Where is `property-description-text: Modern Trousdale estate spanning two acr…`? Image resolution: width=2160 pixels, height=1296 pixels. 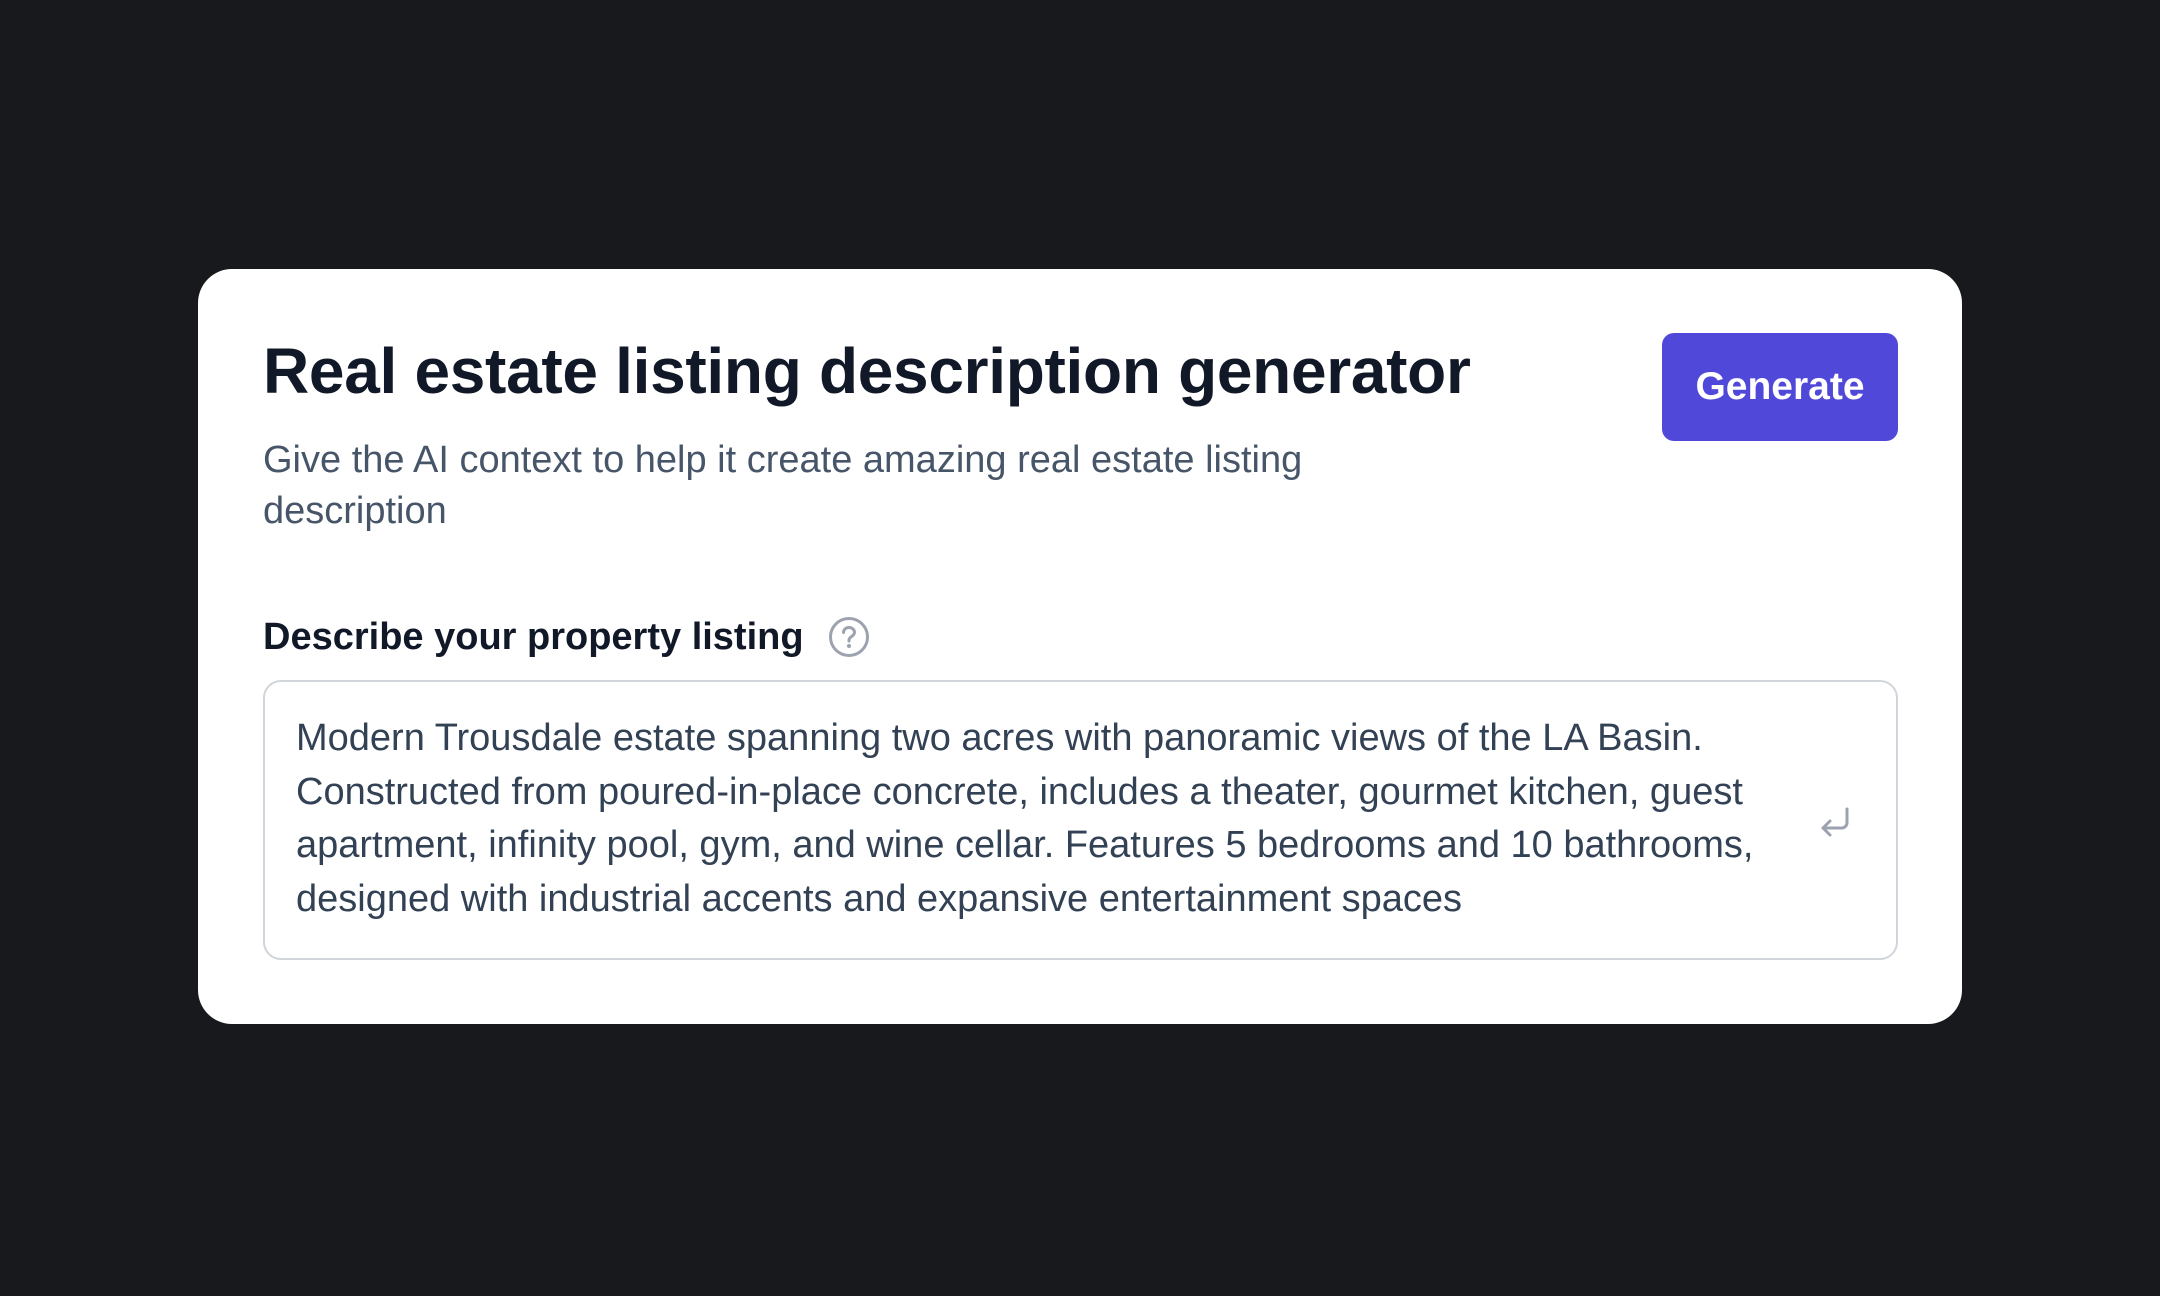
property-description-text: Modern Trousdale estate spanning two acr… is located at coordinates (1076, 819).